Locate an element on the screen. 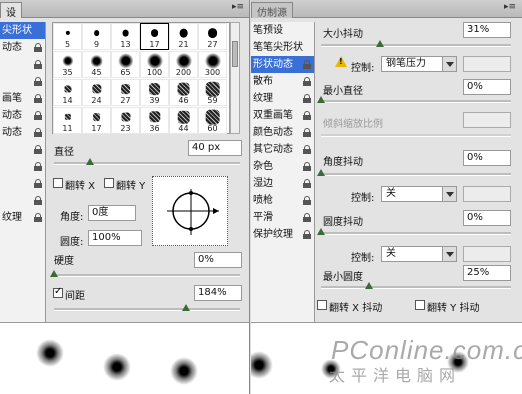 The height and width of the screenshot is (394, 522). scroll-thumb is located at coordinates (235, 54).